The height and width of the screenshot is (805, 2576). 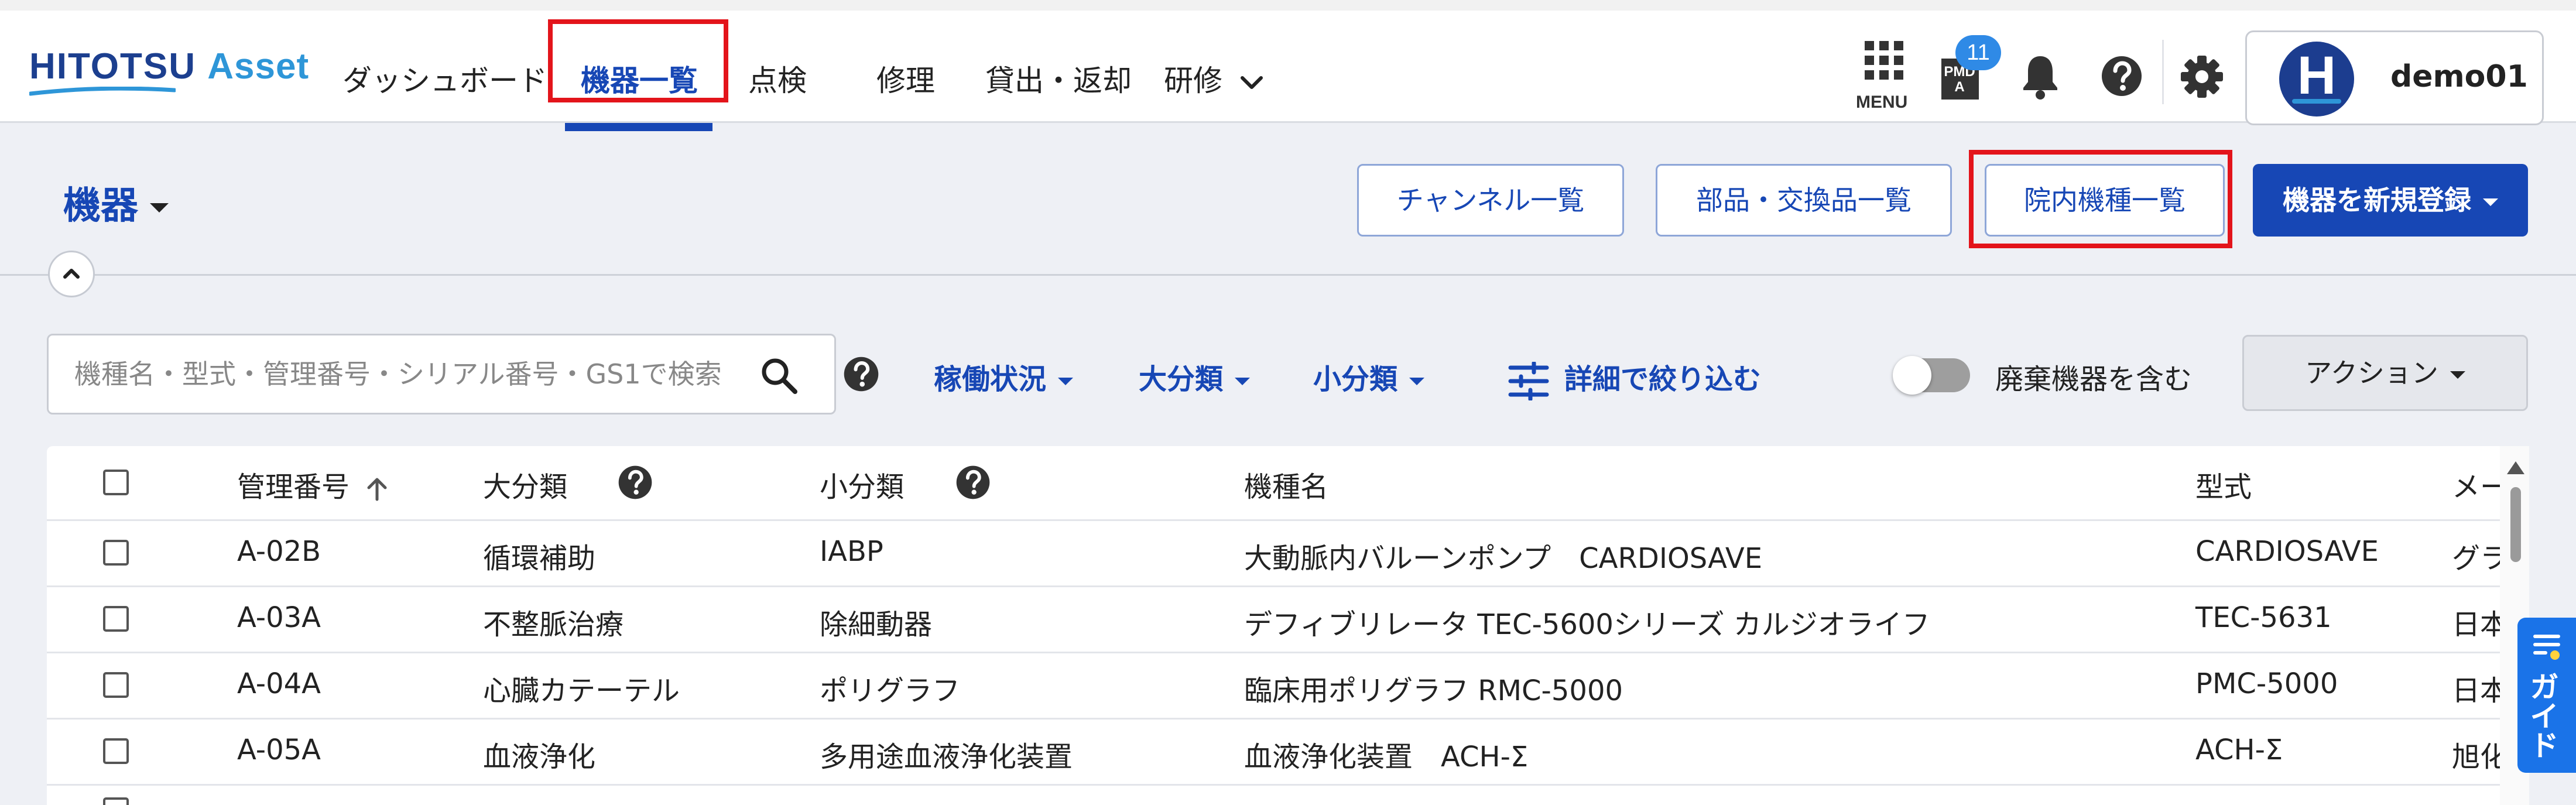 I want to click on guide-list-icon, so click(x=2546, y=647).